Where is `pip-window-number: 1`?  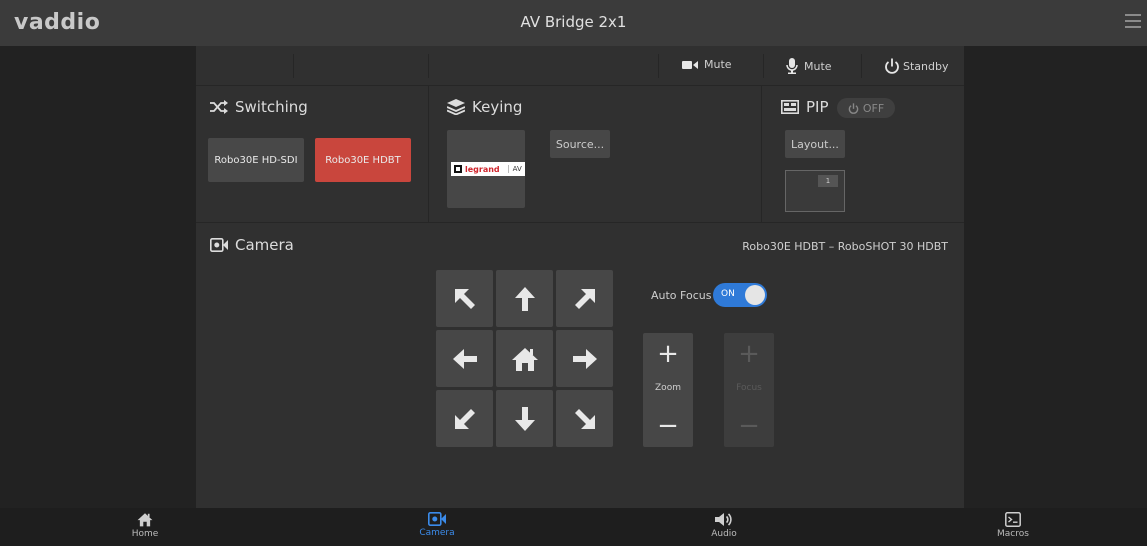
pip-window-number: 1 is located at coordinates (828, 181).